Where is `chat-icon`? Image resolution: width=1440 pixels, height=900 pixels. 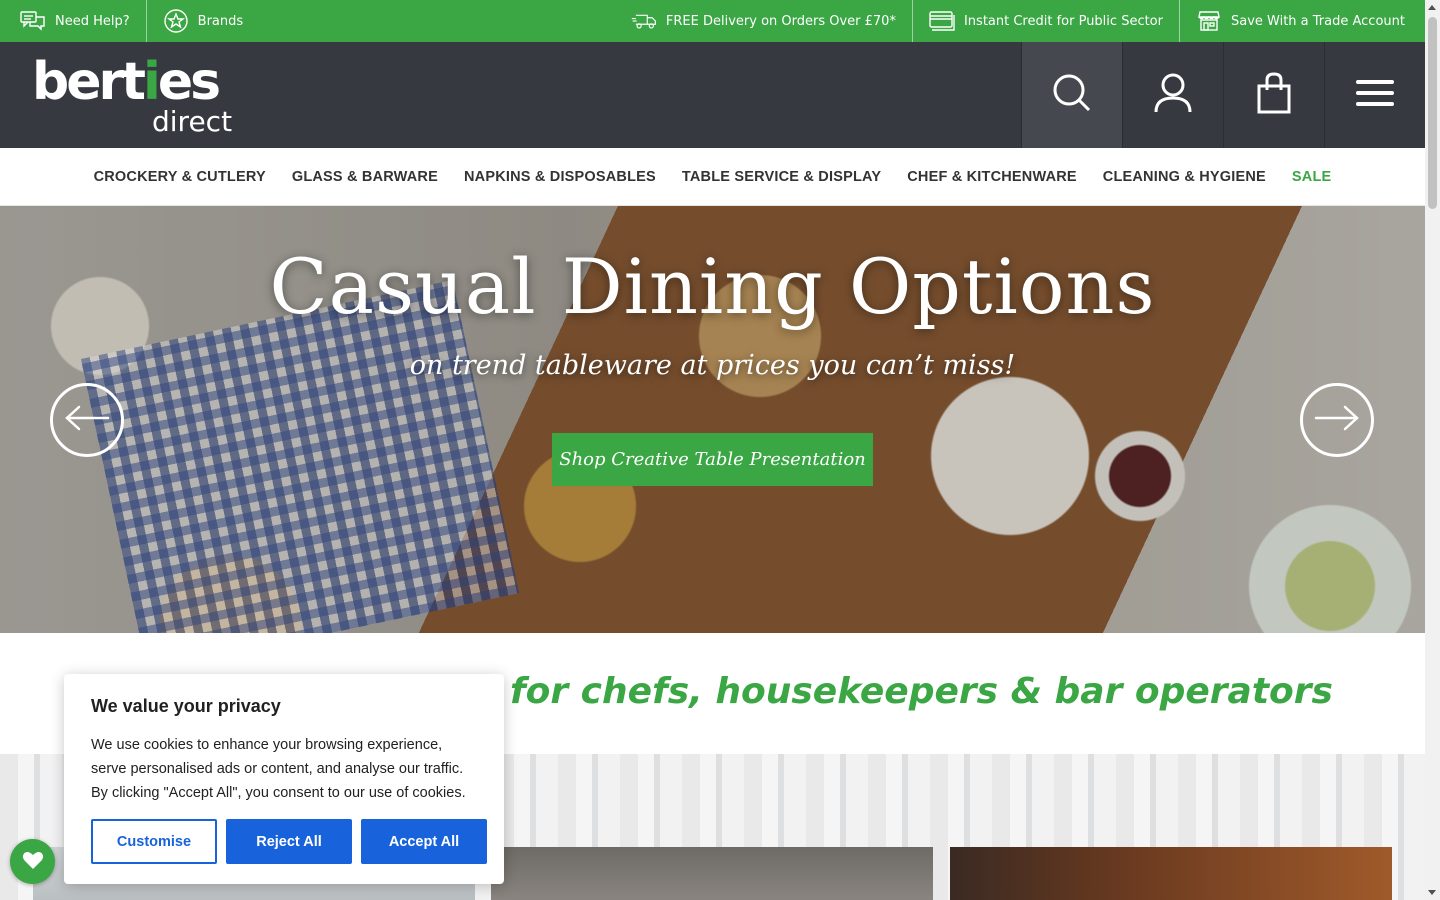
chat-icon is located at coordinates (33, 21).